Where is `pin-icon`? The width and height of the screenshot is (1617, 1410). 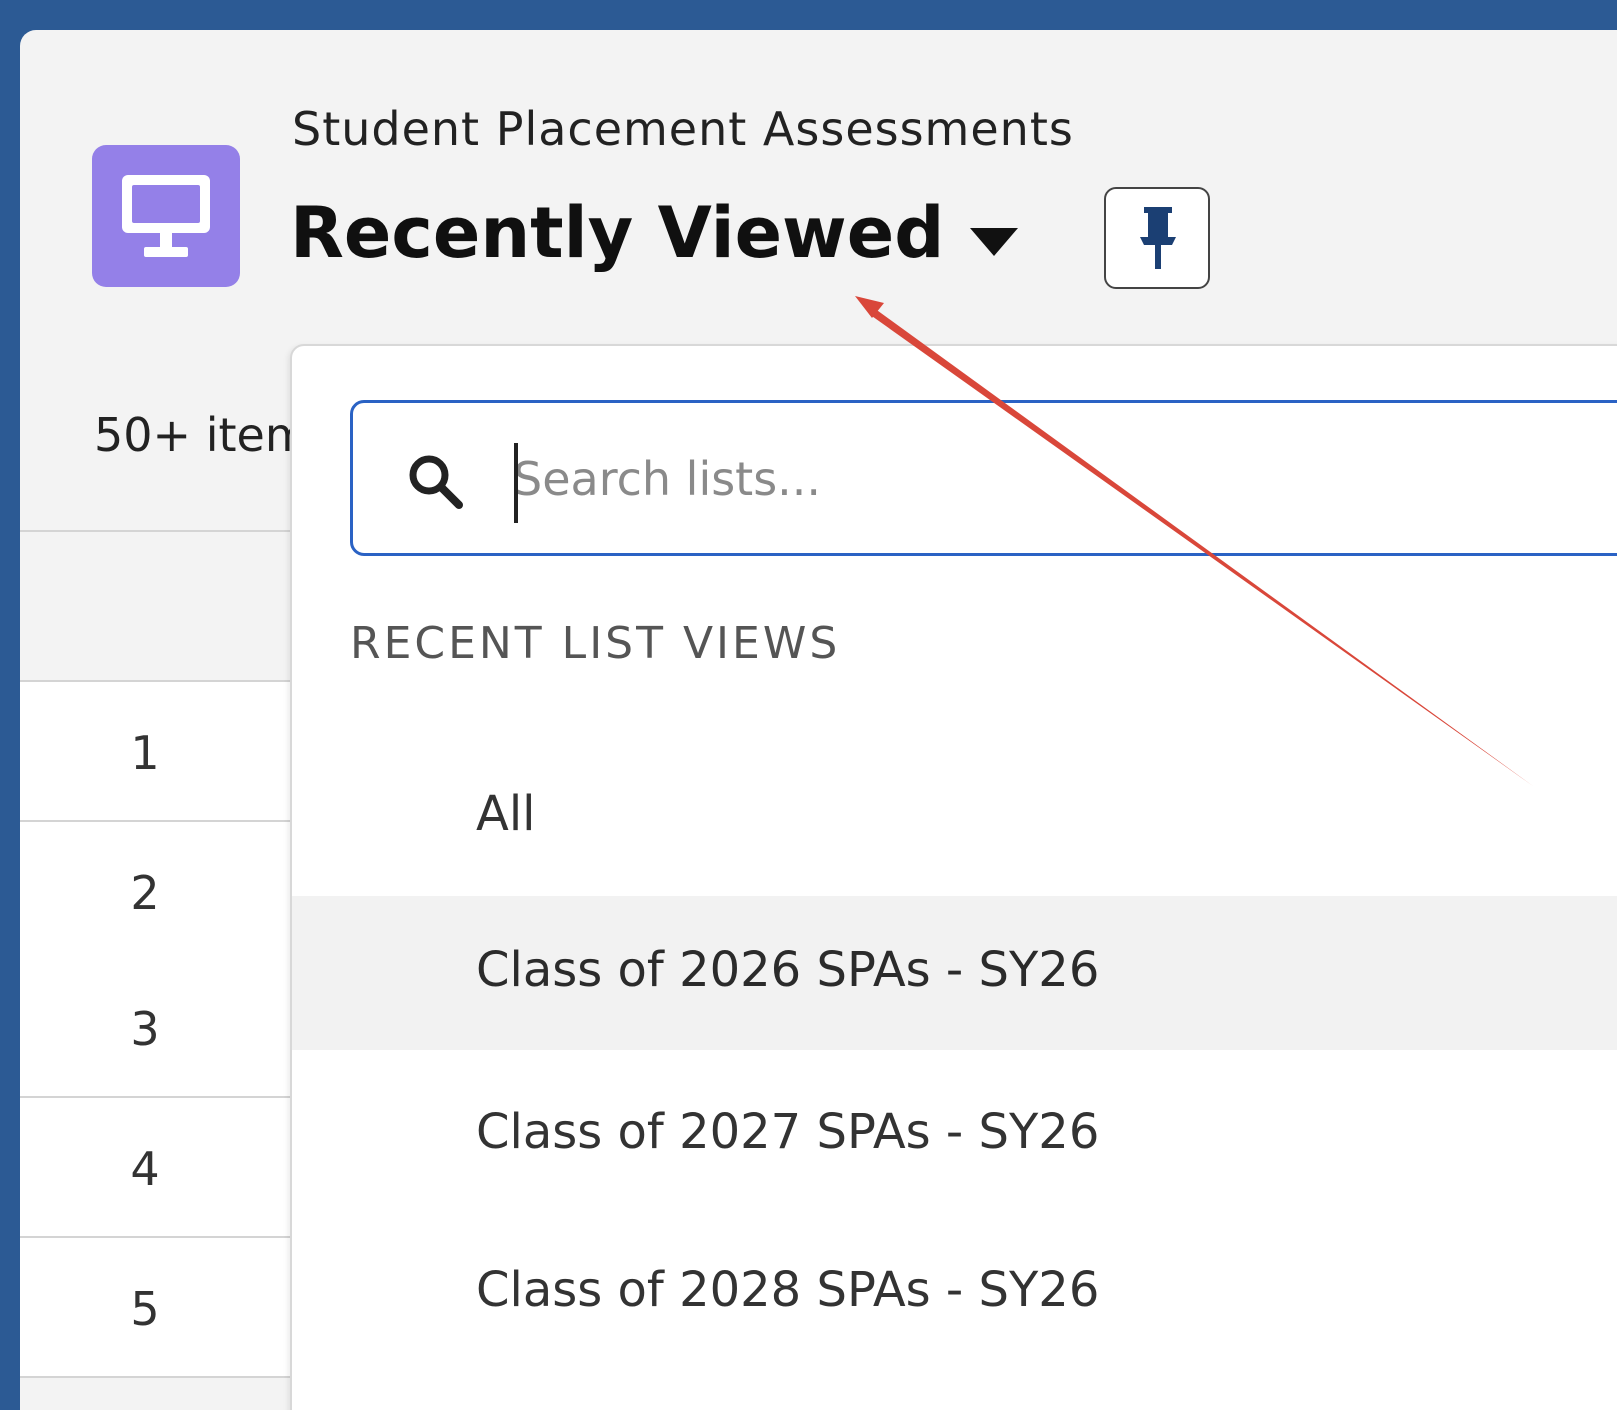 pin-icon is located at coordinates (1158, 238).